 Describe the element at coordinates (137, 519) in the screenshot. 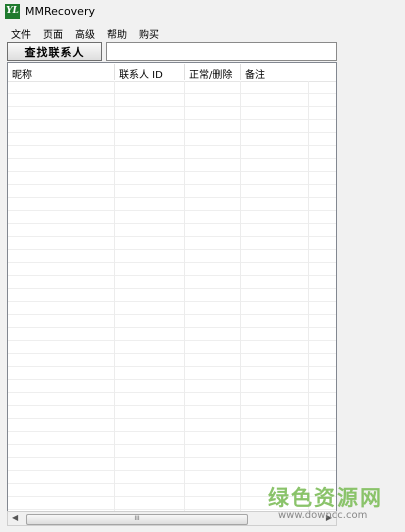

I see `scroll-thumb: III` at that location.